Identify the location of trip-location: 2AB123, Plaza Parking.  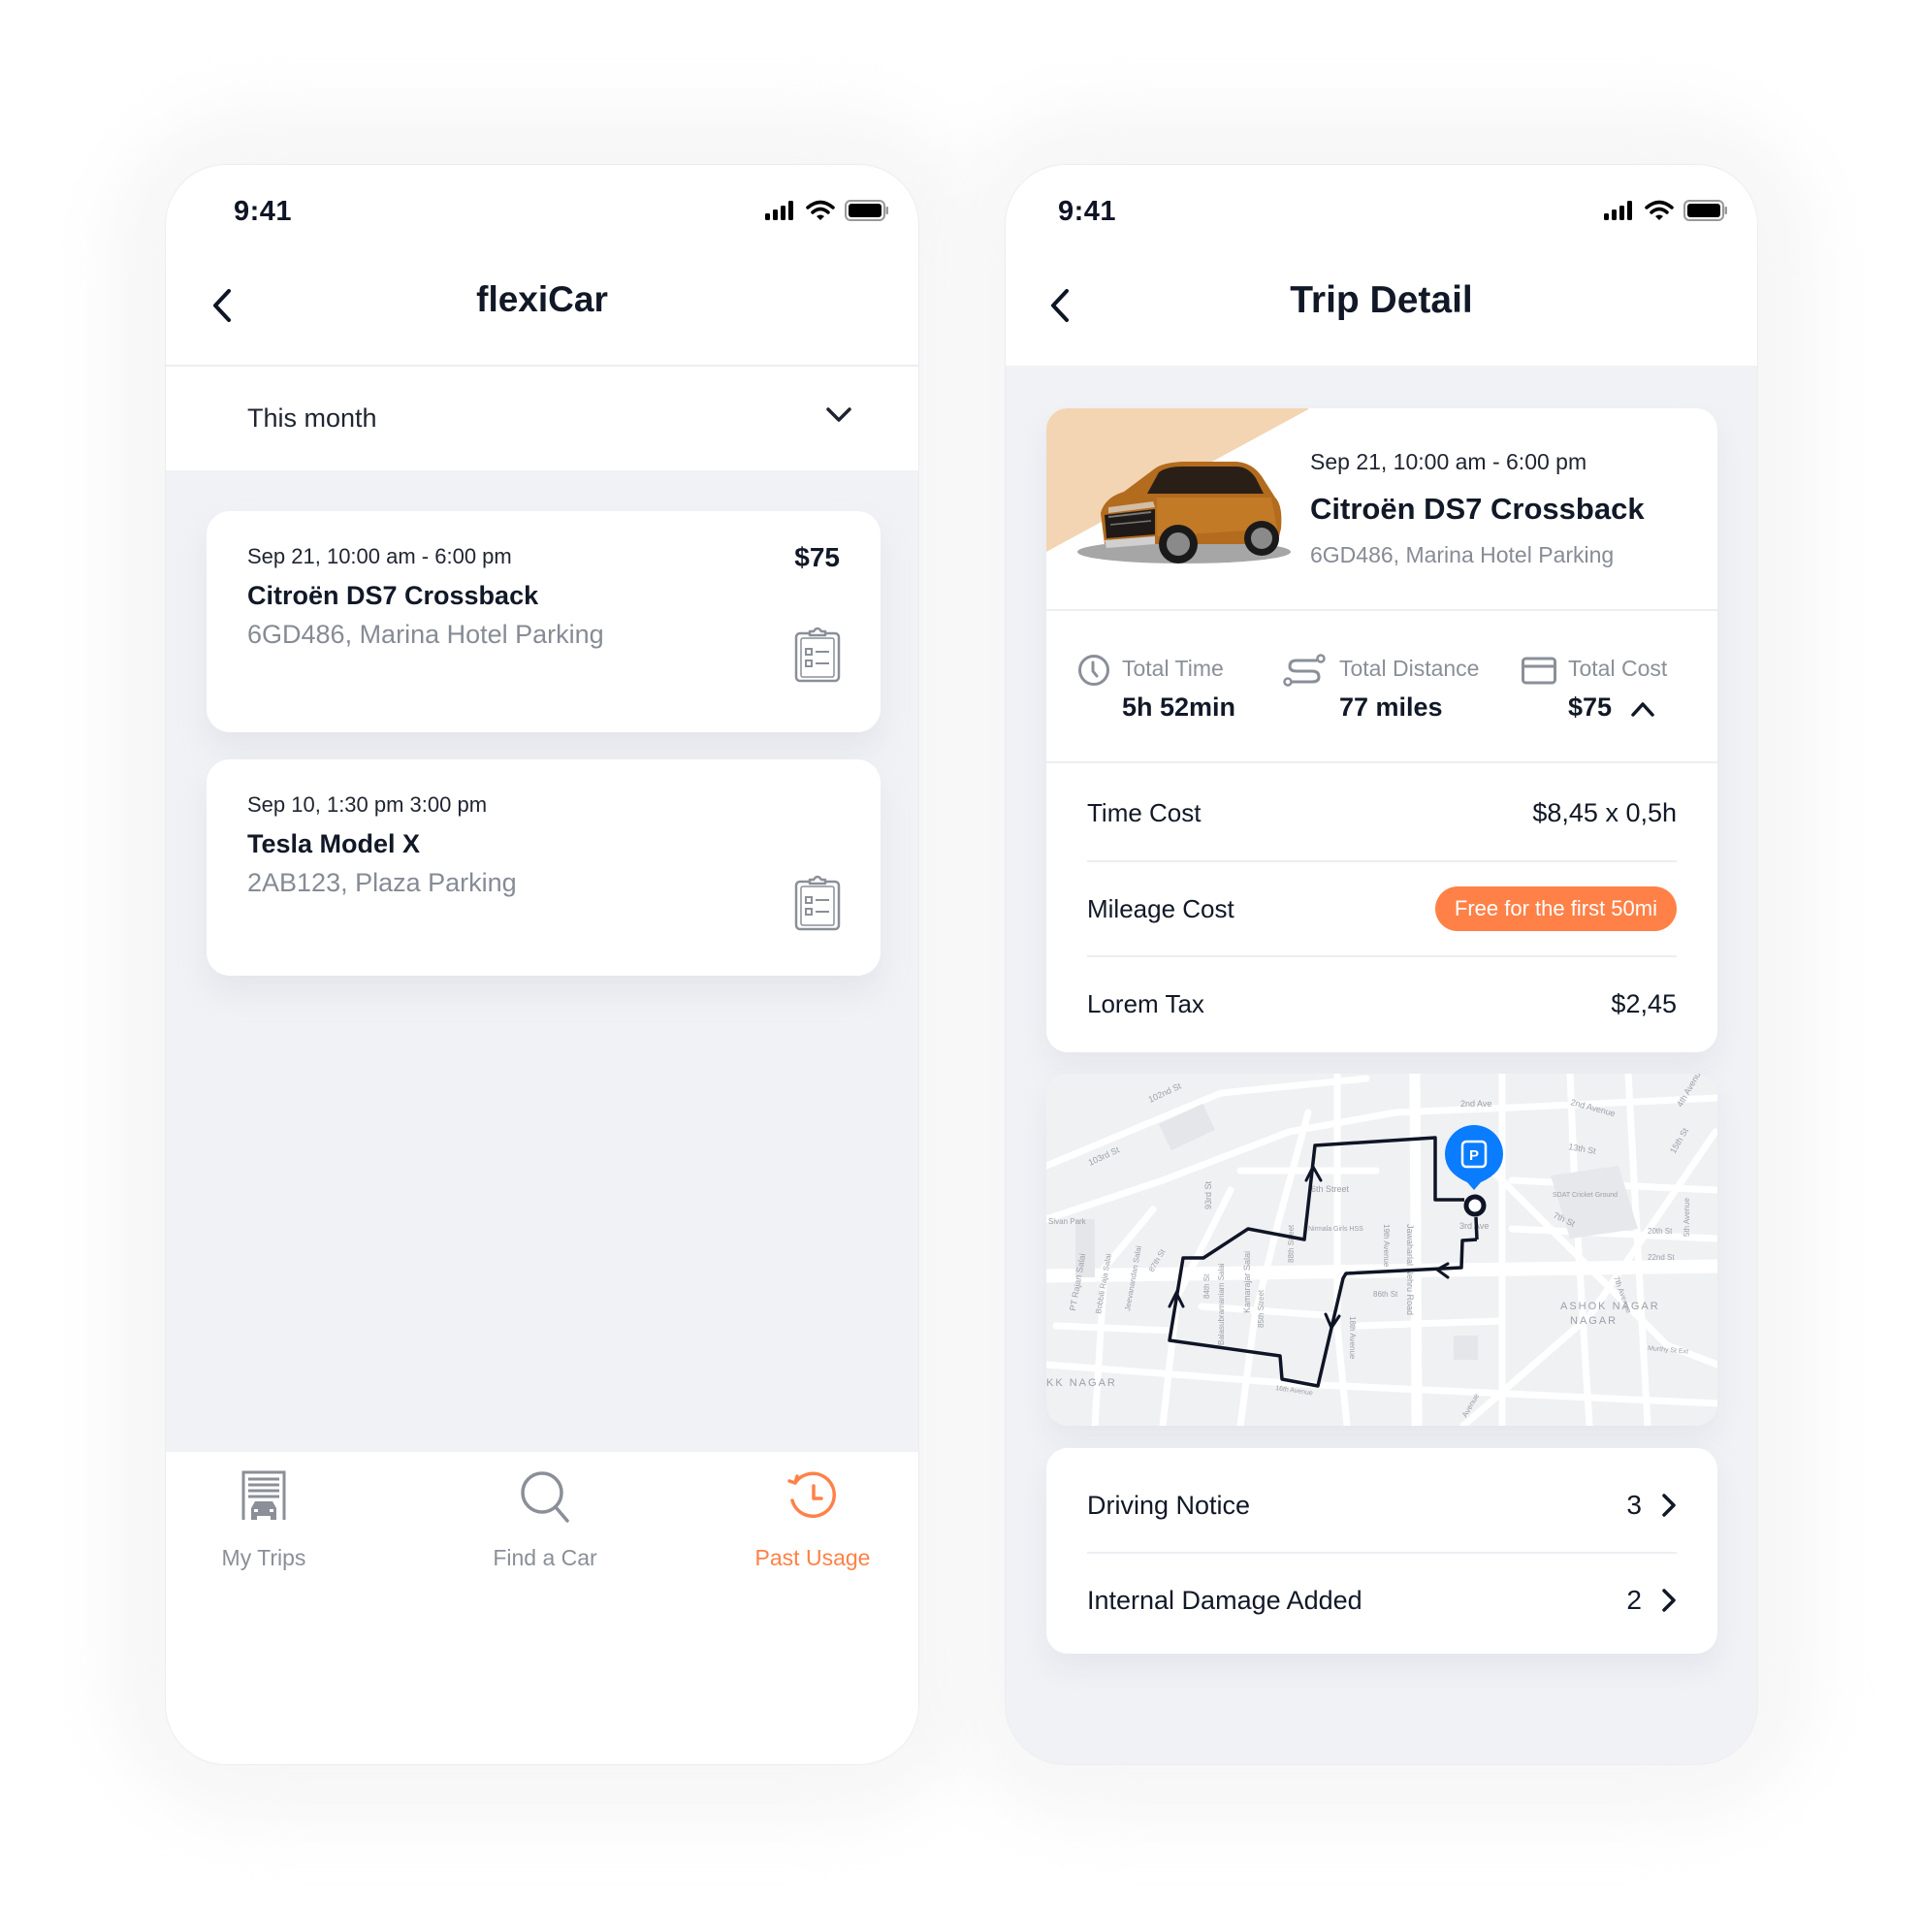
(382, 882).